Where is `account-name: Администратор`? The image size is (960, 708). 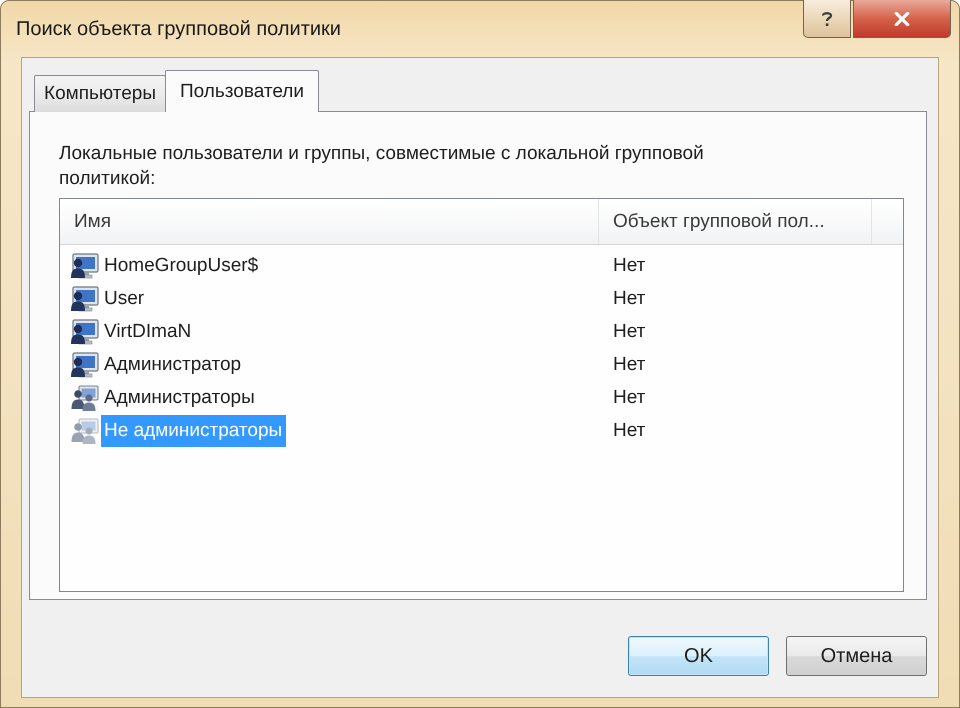
account-name: Администратор is located at coordinates (173, 364).